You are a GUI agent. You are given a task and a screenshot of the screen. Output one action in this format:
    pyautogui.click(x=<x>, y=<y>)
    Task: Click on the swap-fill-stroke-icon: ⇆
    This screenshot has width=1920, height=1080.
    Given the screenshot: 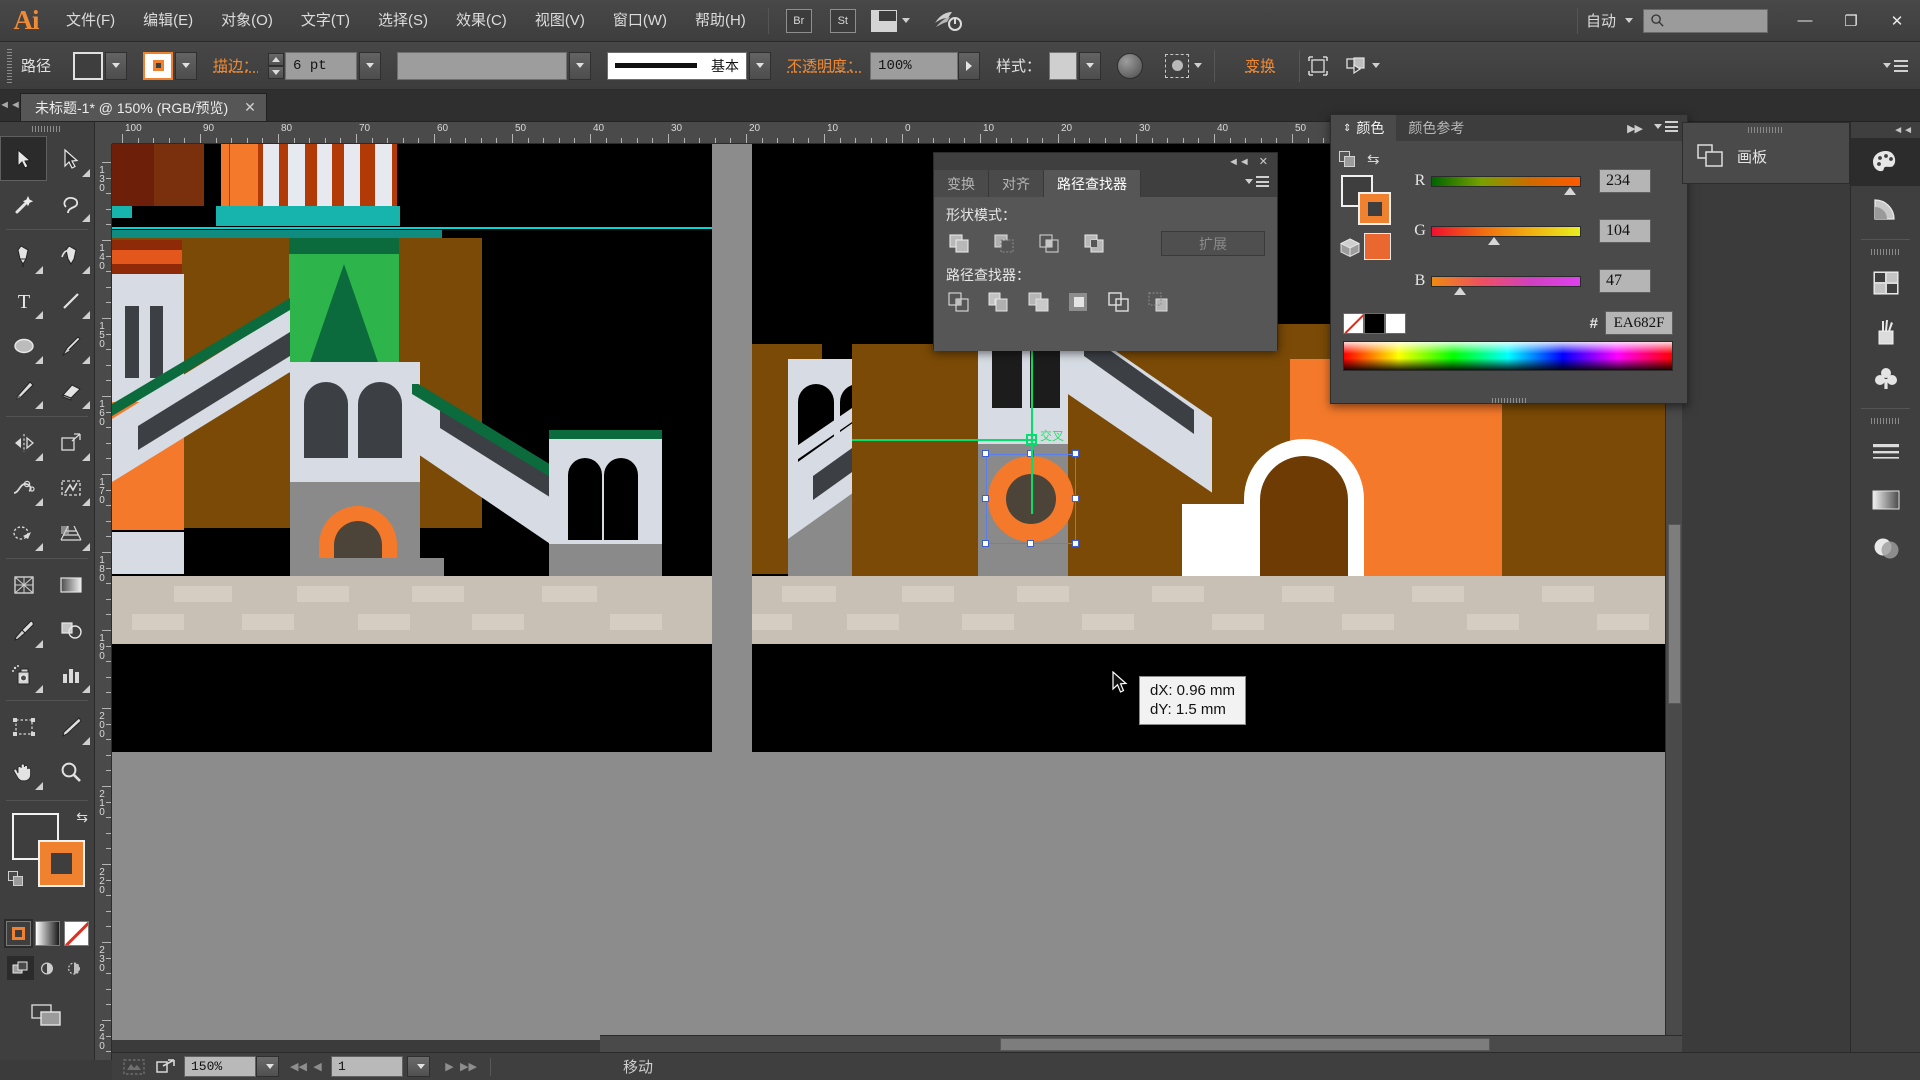 What is the action you would take?
    pyautogui.click(x=1373, y=159)
    